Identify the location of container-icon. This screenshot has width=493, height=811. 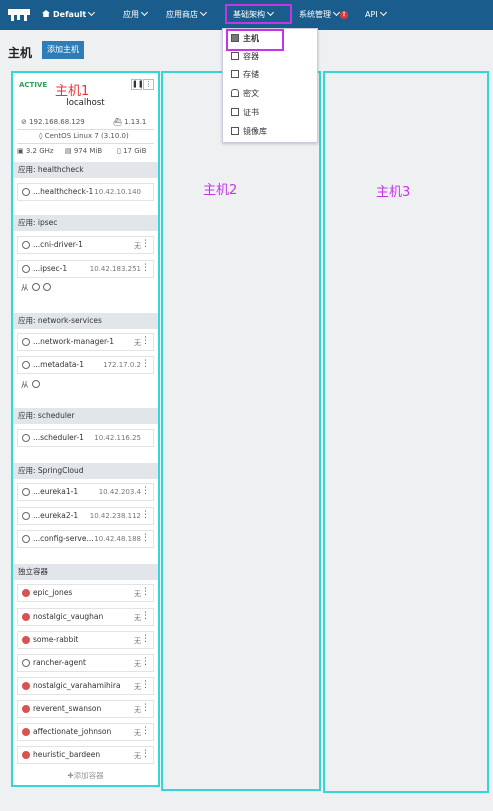
(235, 56).